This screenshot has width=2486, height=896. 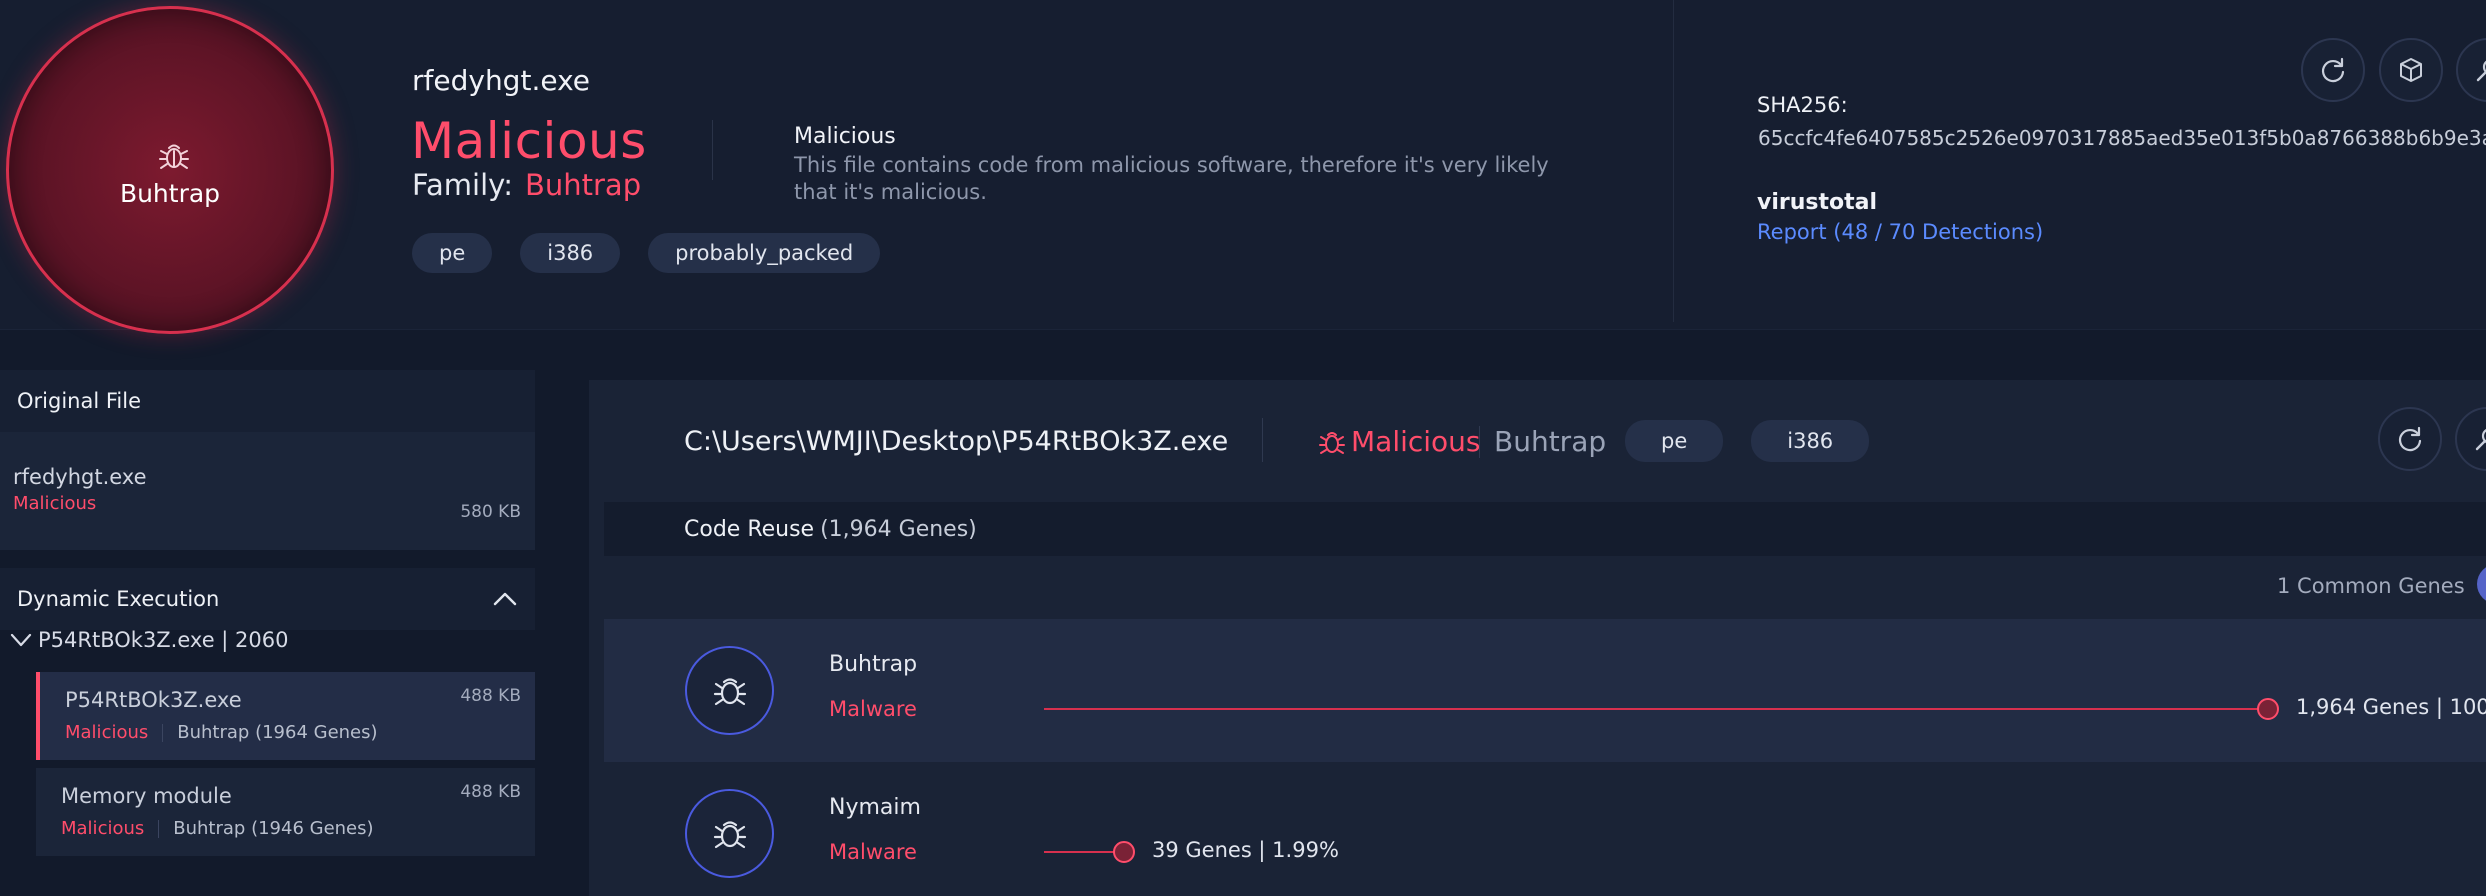 What do you see at coordinates (462, 185) in the screenshot?
I see `family-key: Family:` at bounding box center [462, 185].